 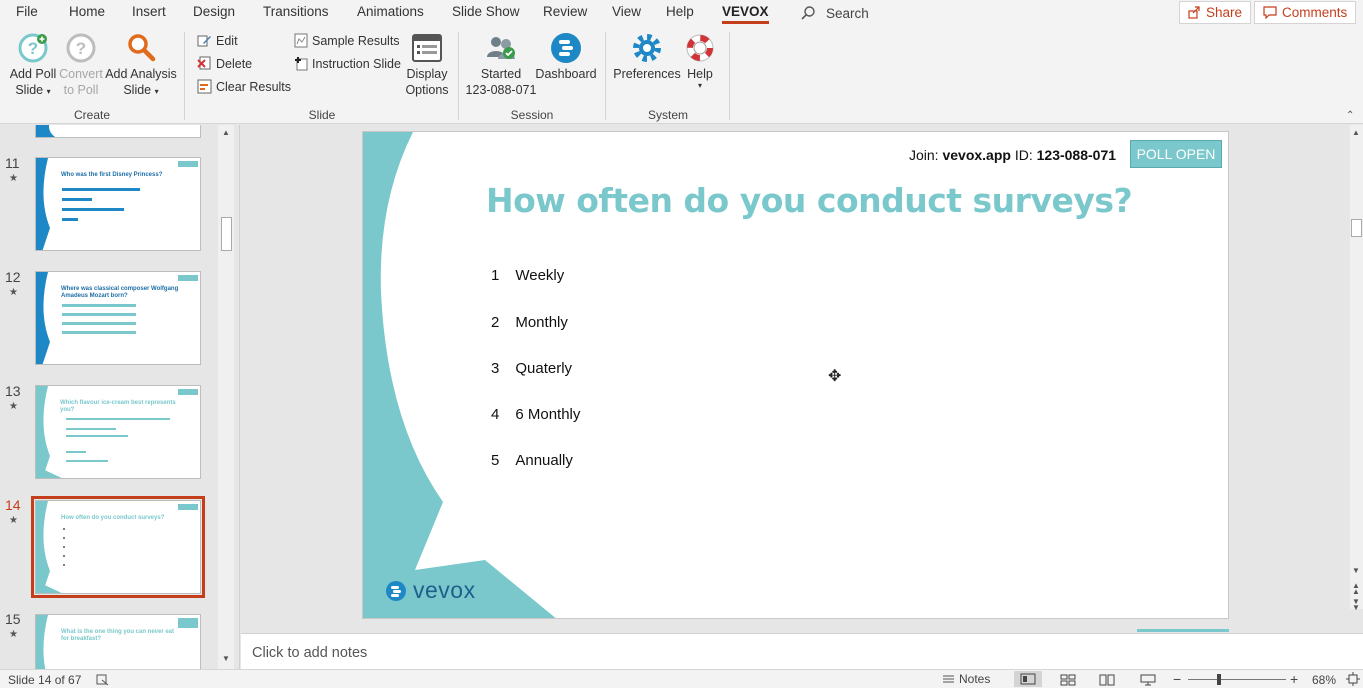 What do you see at coordinates (224, 63) in the screenshot?
I see `delete-button: Delete` at bounding box center [224, 63].